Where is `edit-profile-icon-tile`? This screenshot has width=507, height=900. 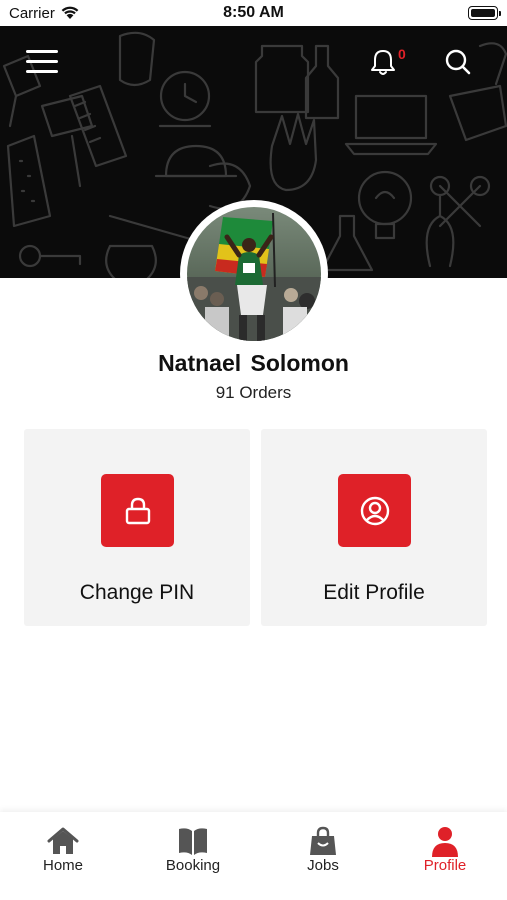
edit-profile-icon-tile is located at coordinates (374, 510).